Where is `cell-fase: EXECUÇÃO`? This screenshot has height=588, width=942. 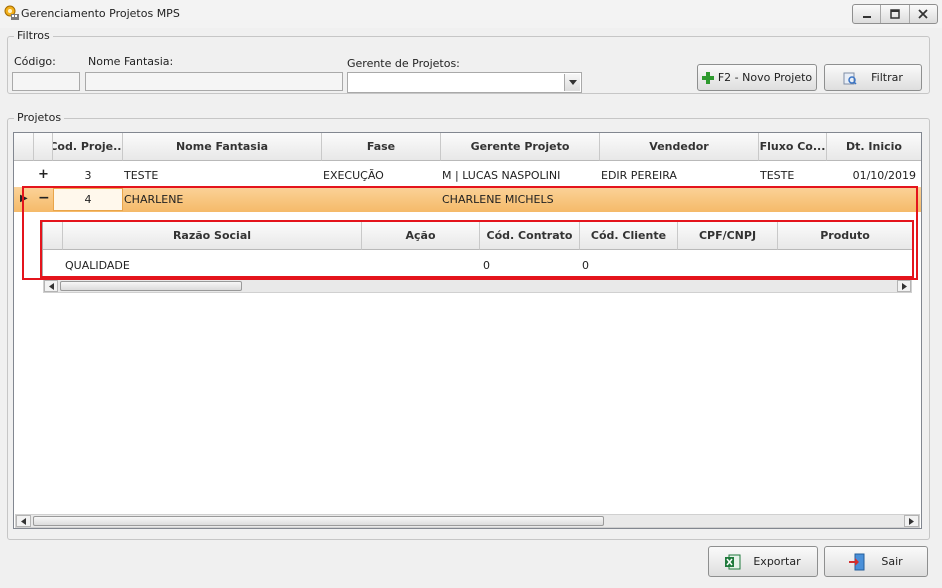
cell-fase: EXECUÇÃO is located at coordinates (353, 175).